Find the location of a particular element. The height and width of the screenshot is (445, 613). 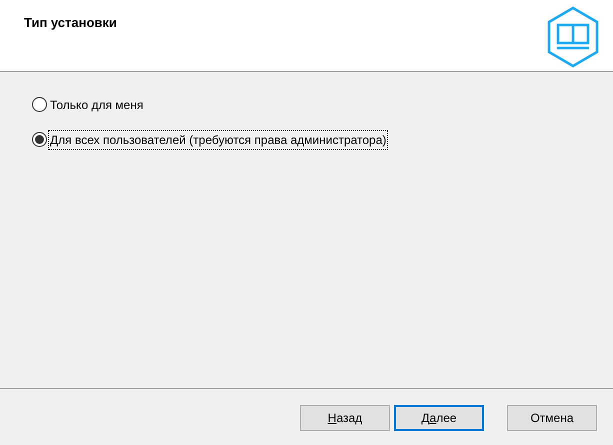

dialog-button: Назад is located at coordinates (345, 418).